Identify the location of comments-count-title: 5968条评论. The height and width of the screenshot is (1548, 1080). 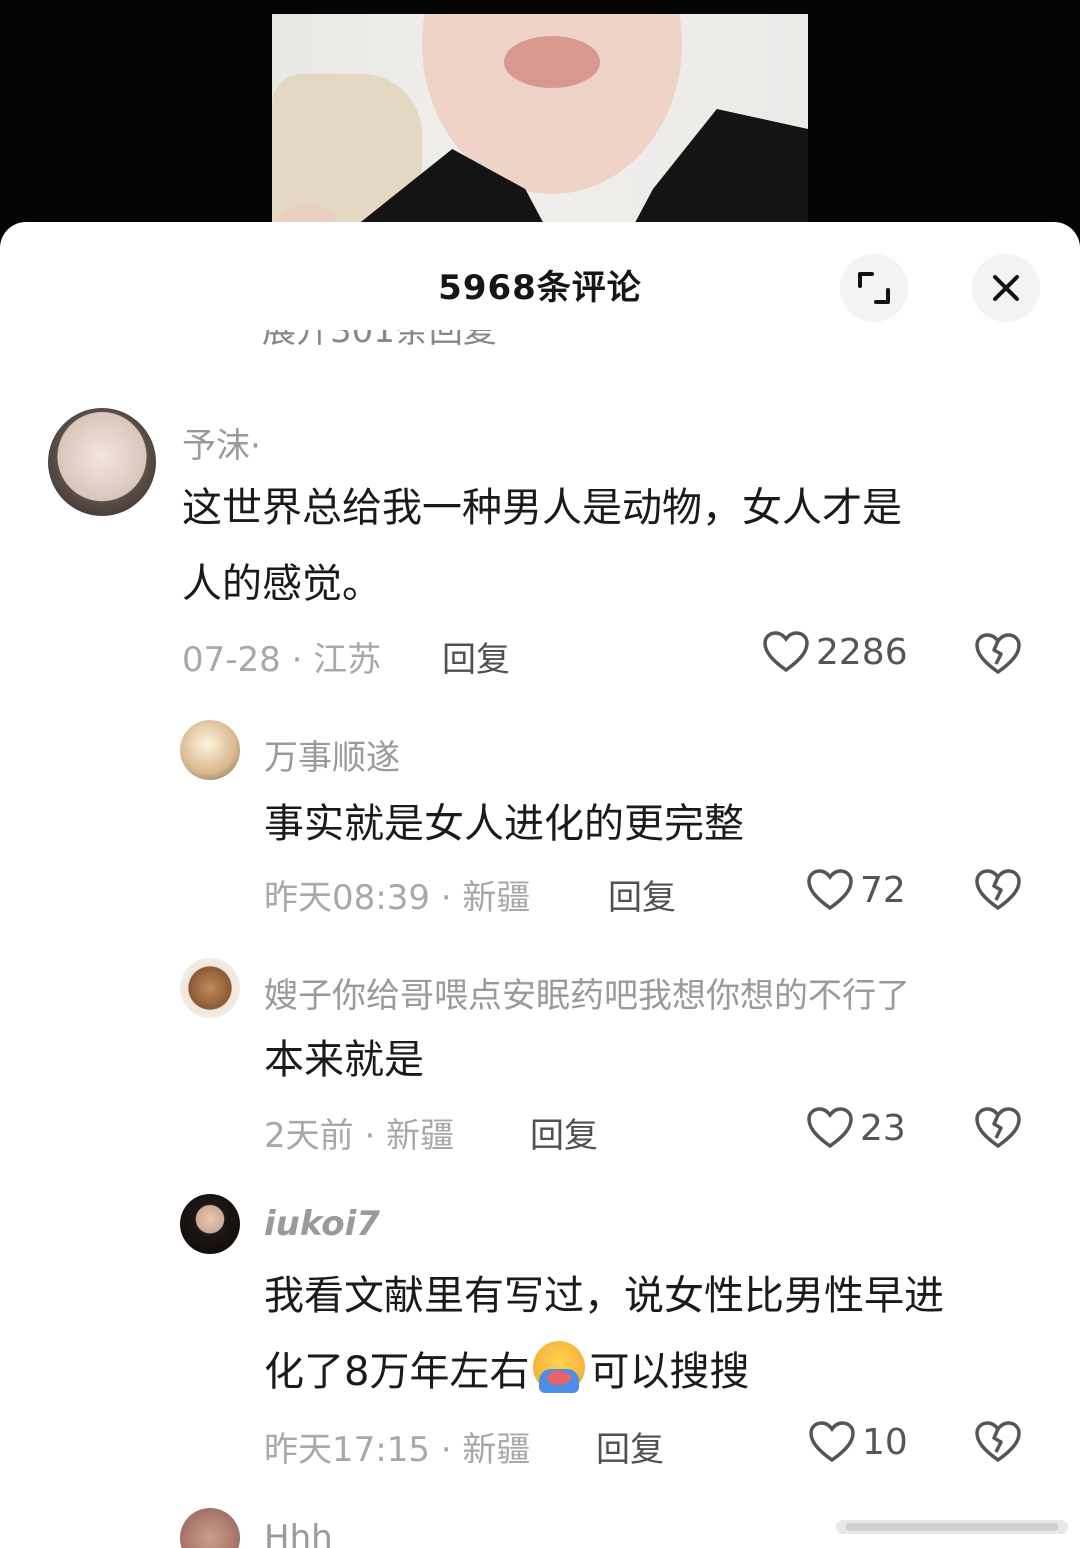
(540, 288).